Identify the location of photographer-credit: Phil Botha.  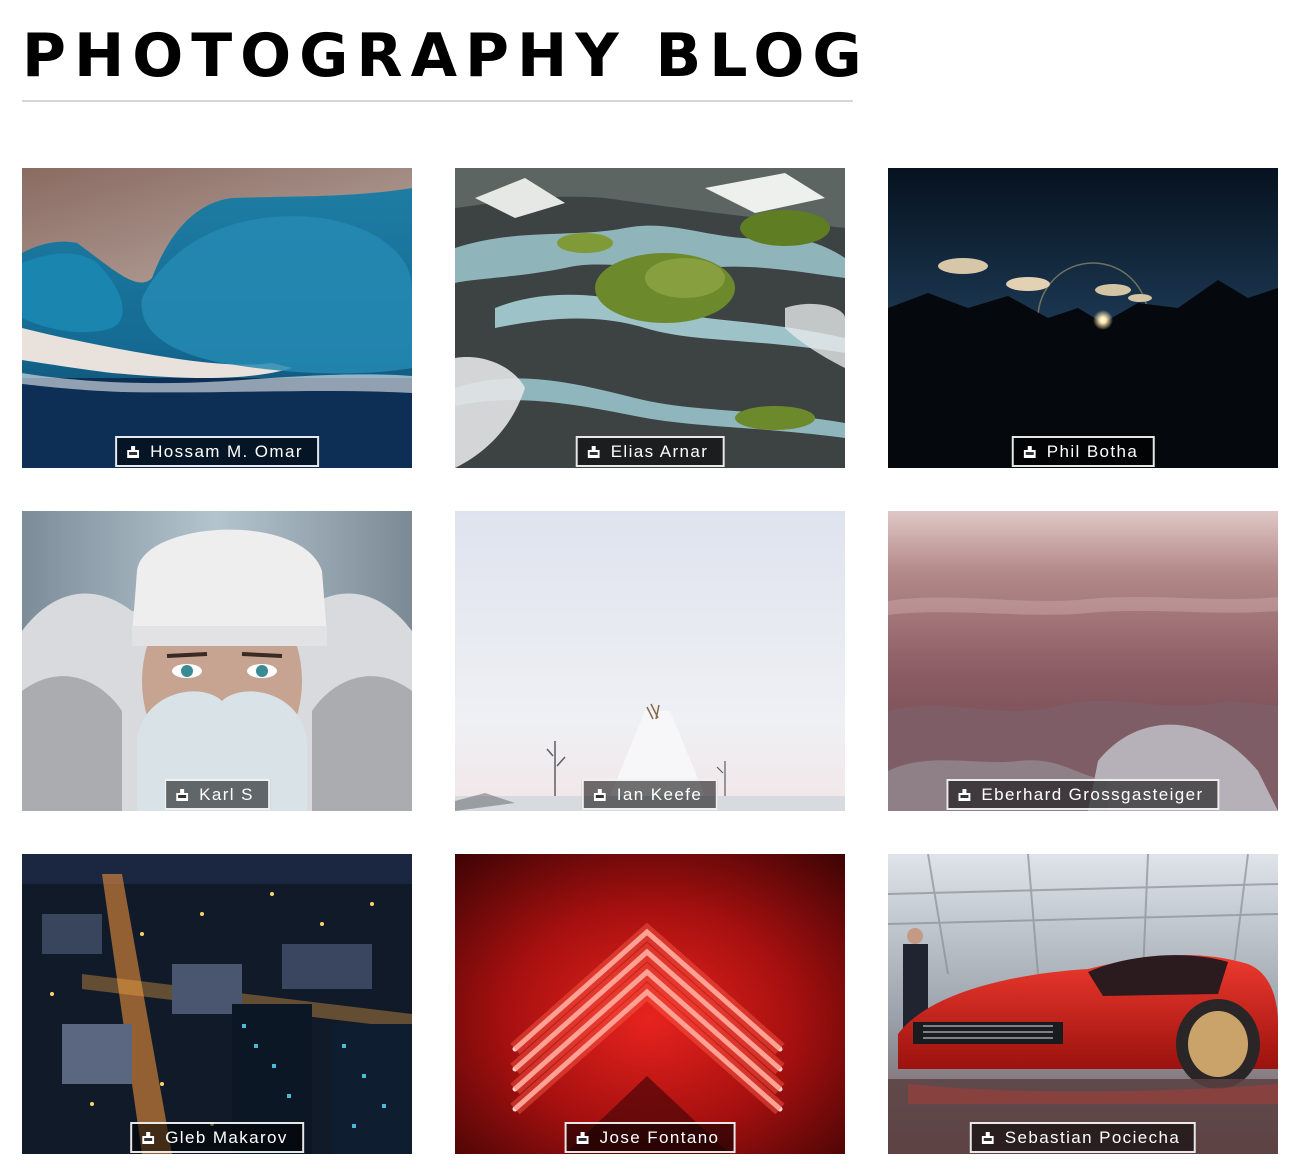
(1083, 451).